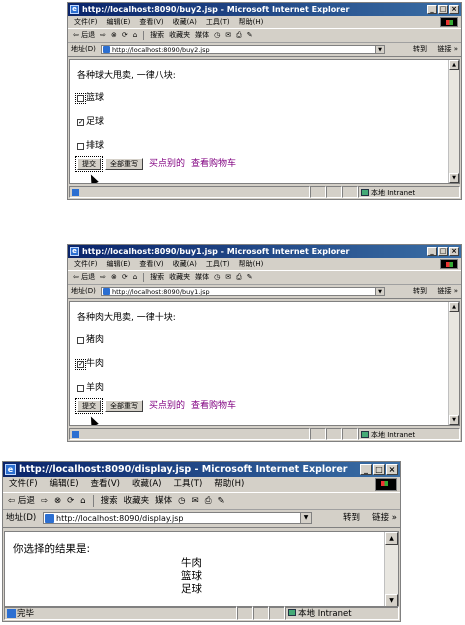 The height and width of the screenshot is (625, 465). I want to click on checkbox-pork, so click(80, 340).